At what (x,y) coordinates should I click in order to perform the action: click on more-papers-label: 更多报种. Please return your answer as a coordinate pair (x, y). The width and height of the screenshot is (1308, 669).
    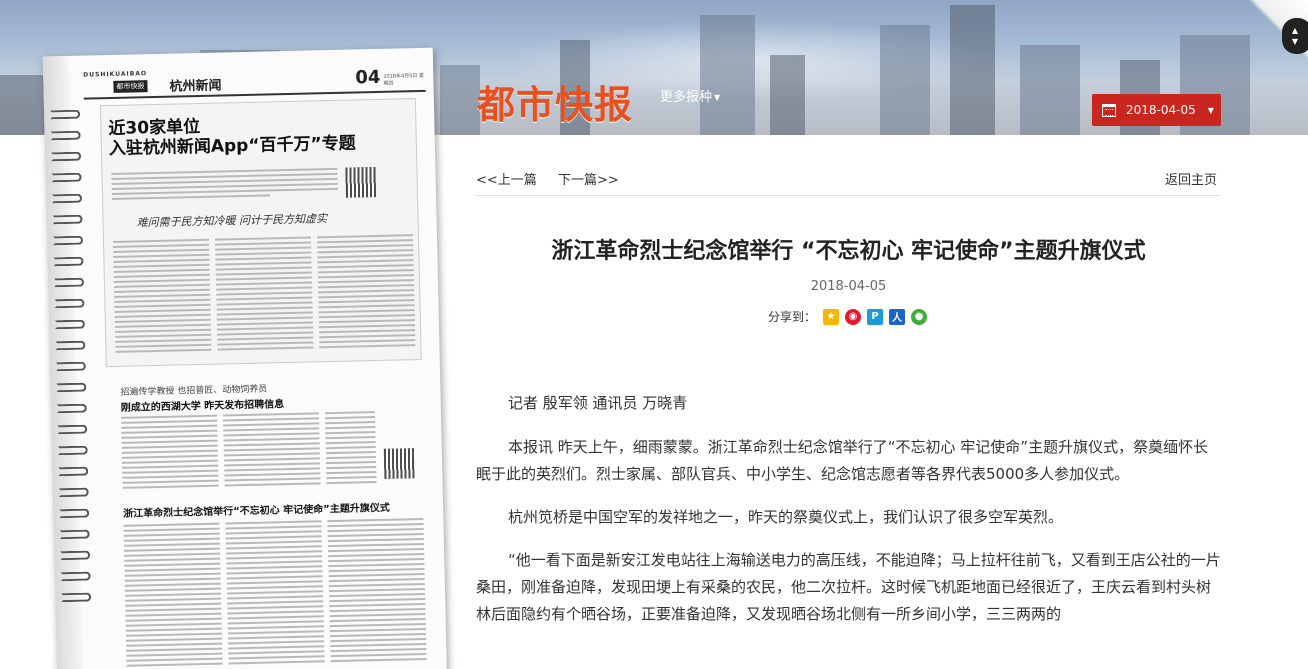
    Looking at the image, I should click on (686, 97).